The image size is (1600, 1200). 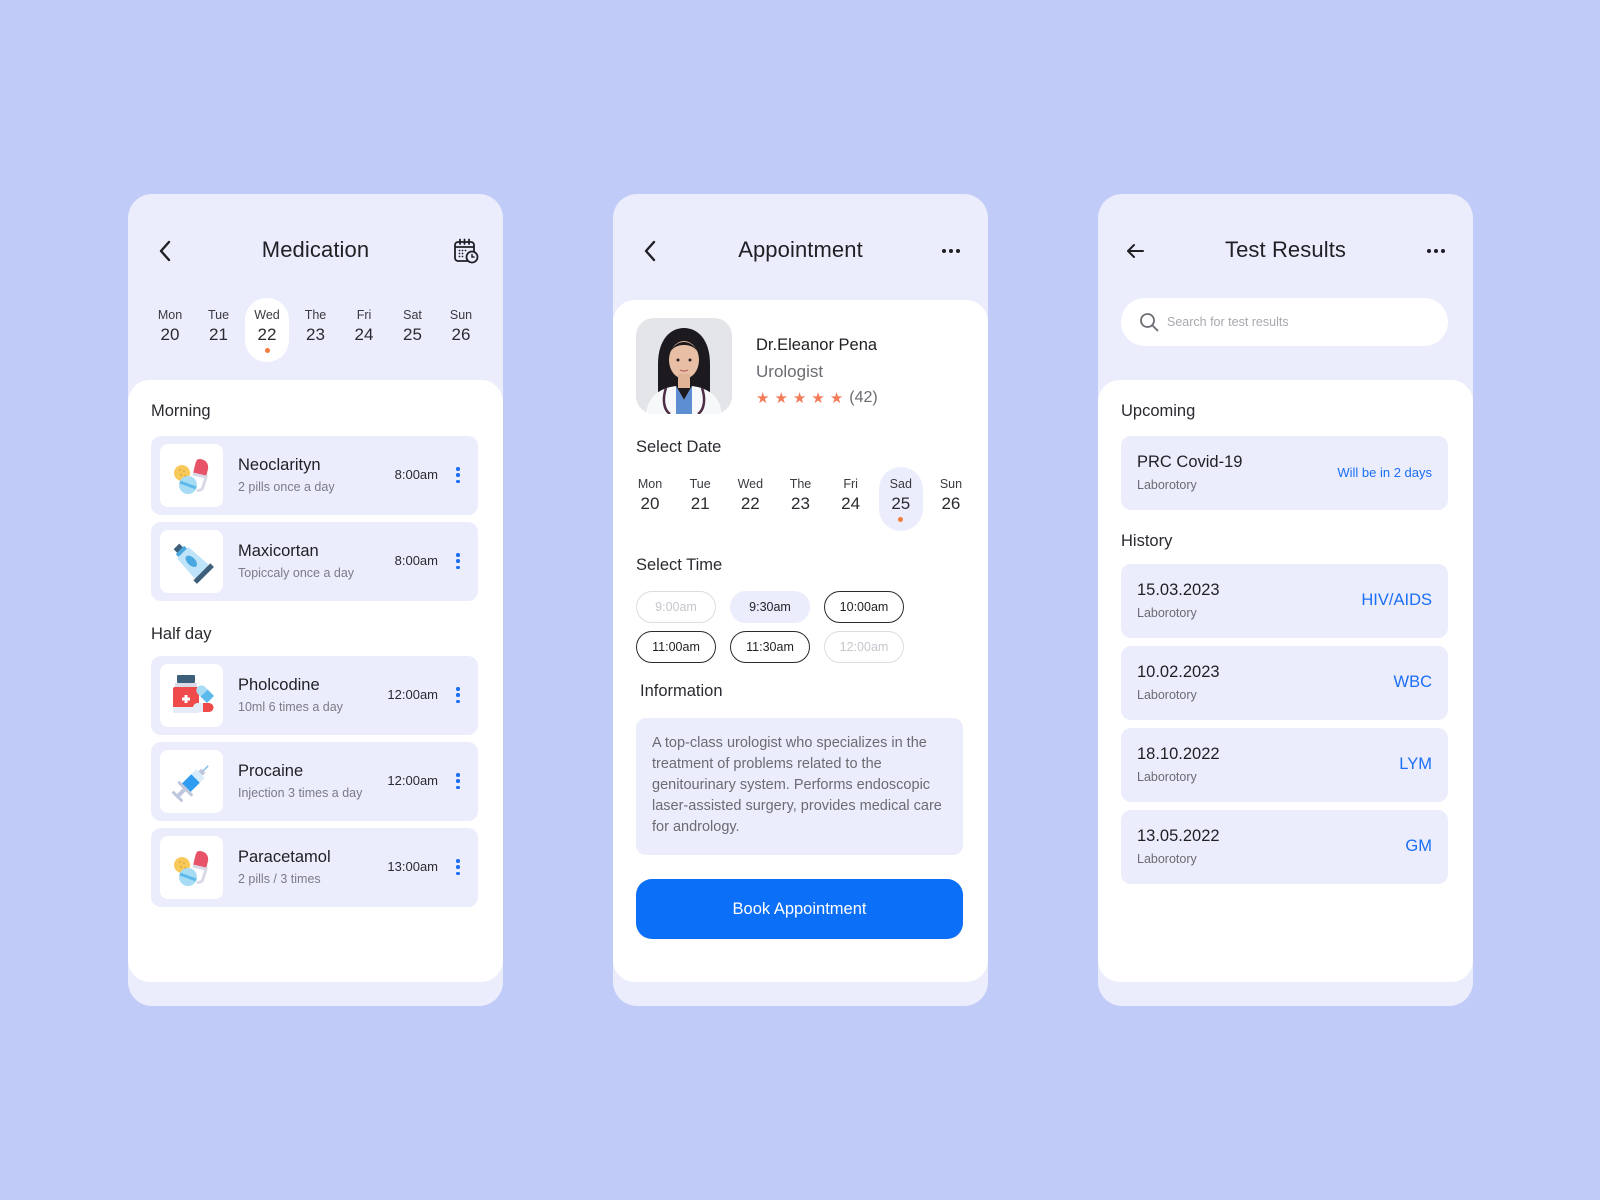 What do you see at coordinates (314, 781) in the screenshot?
I see `medication-item: Procaine Injection 3 times a day 12:00am` at bounding box center [314, 781].